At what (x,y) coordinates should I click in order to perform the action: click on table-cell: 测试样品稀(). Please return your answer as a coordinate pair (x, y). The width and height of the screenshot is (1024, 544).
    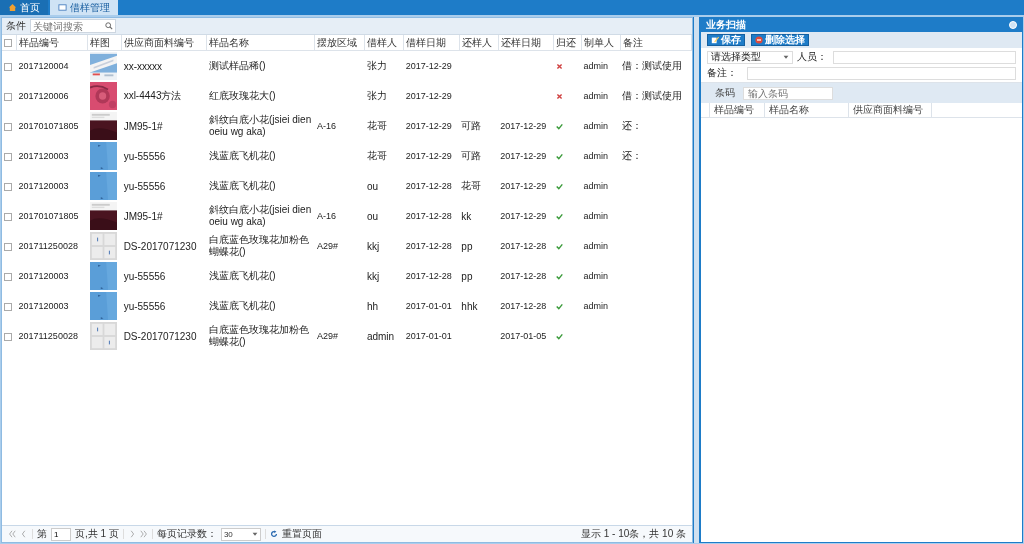
    Looking at the image, I should click on (237, 65).